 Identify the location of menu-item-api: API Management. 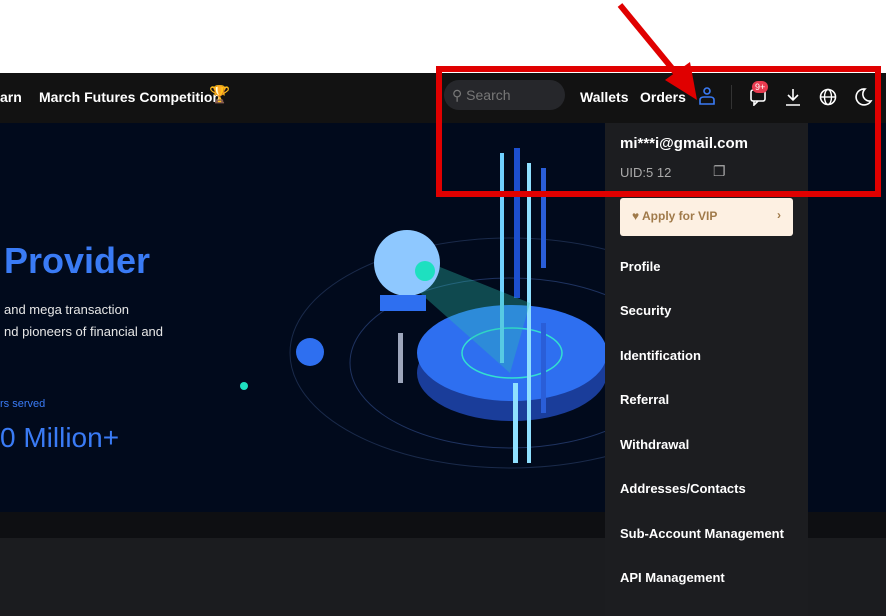
(672, 577).